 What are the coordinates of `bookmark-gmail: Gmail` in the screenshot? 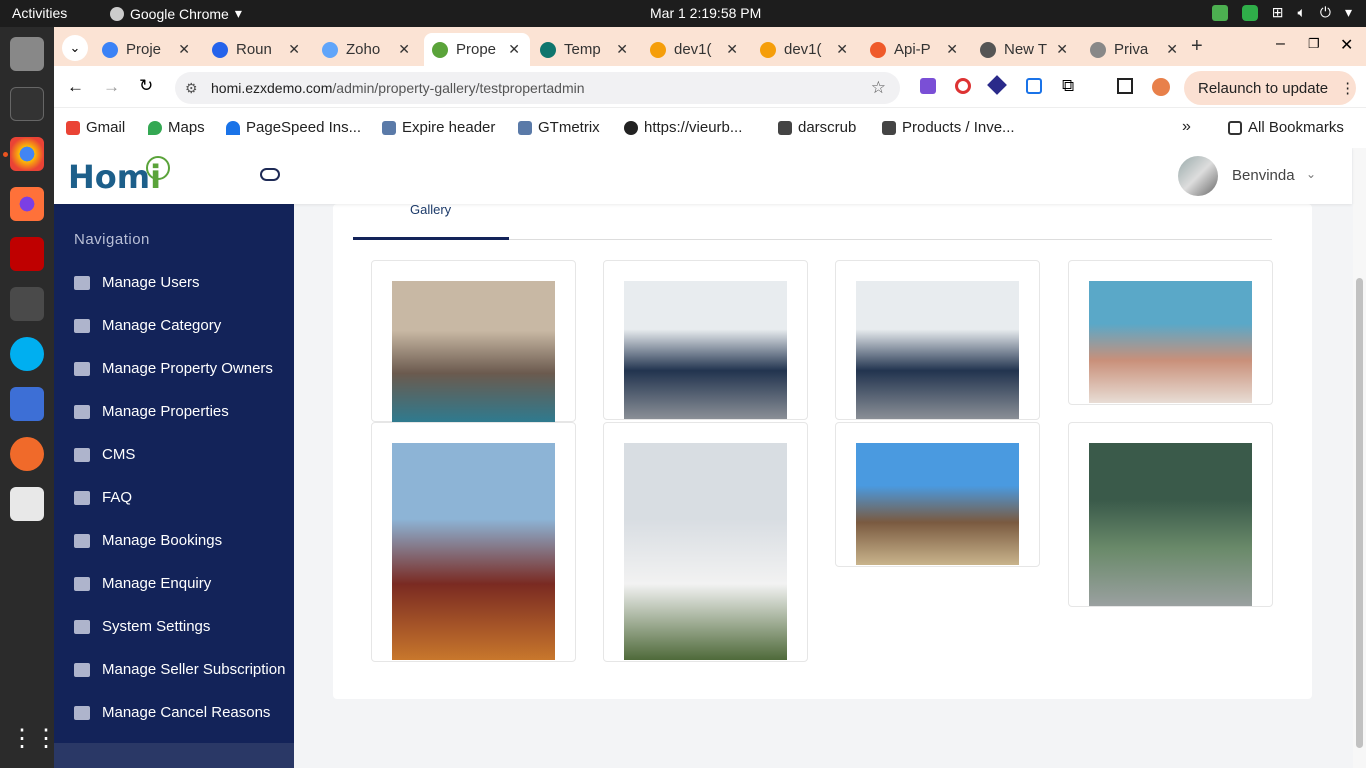 It's located at (95, 127).